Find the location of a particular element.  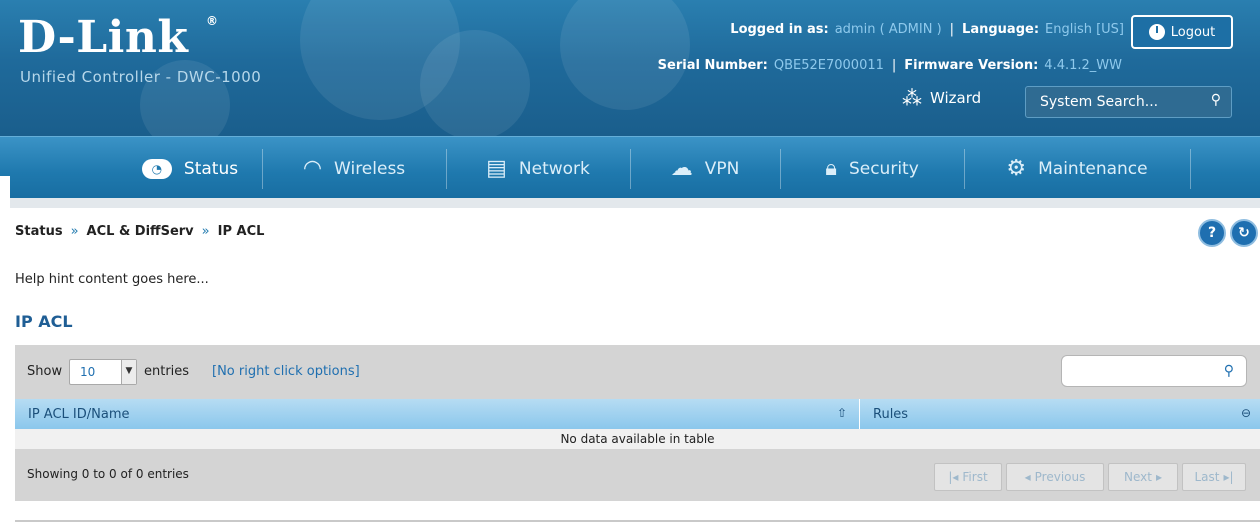

wizard-label: Wizard is located at coordinates (956, 98).